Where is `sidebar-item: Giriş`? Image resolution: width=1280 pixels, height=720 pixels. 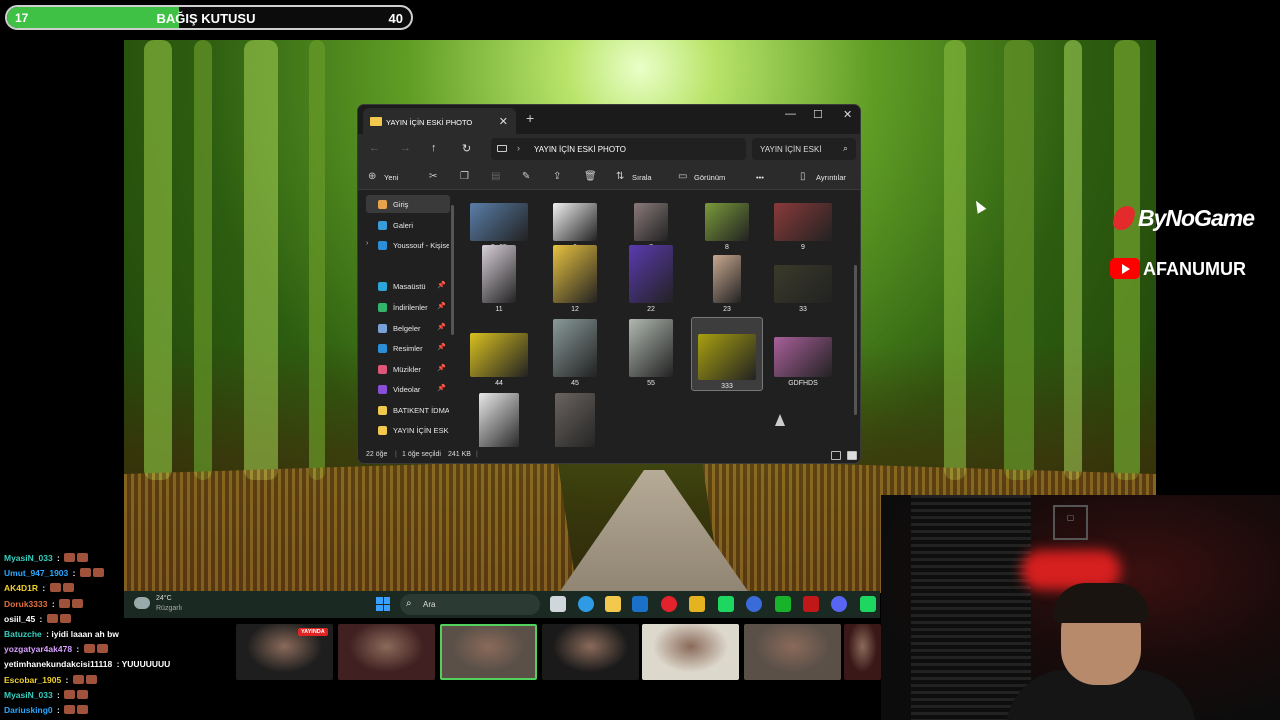 sidebar-item: Giriş is located at coordinates (408, 204).